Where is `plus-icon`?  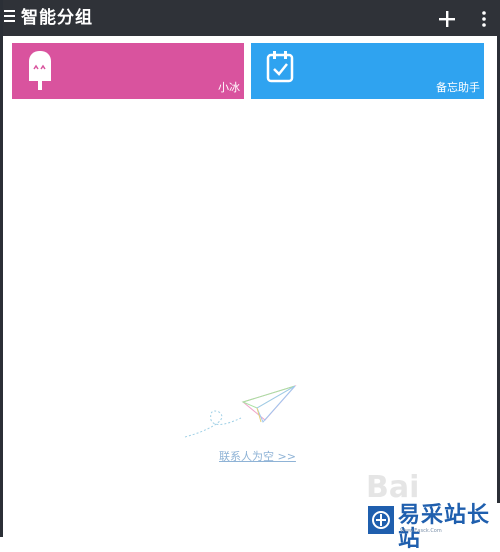
plus-icon is located at coordinates (447, 19).